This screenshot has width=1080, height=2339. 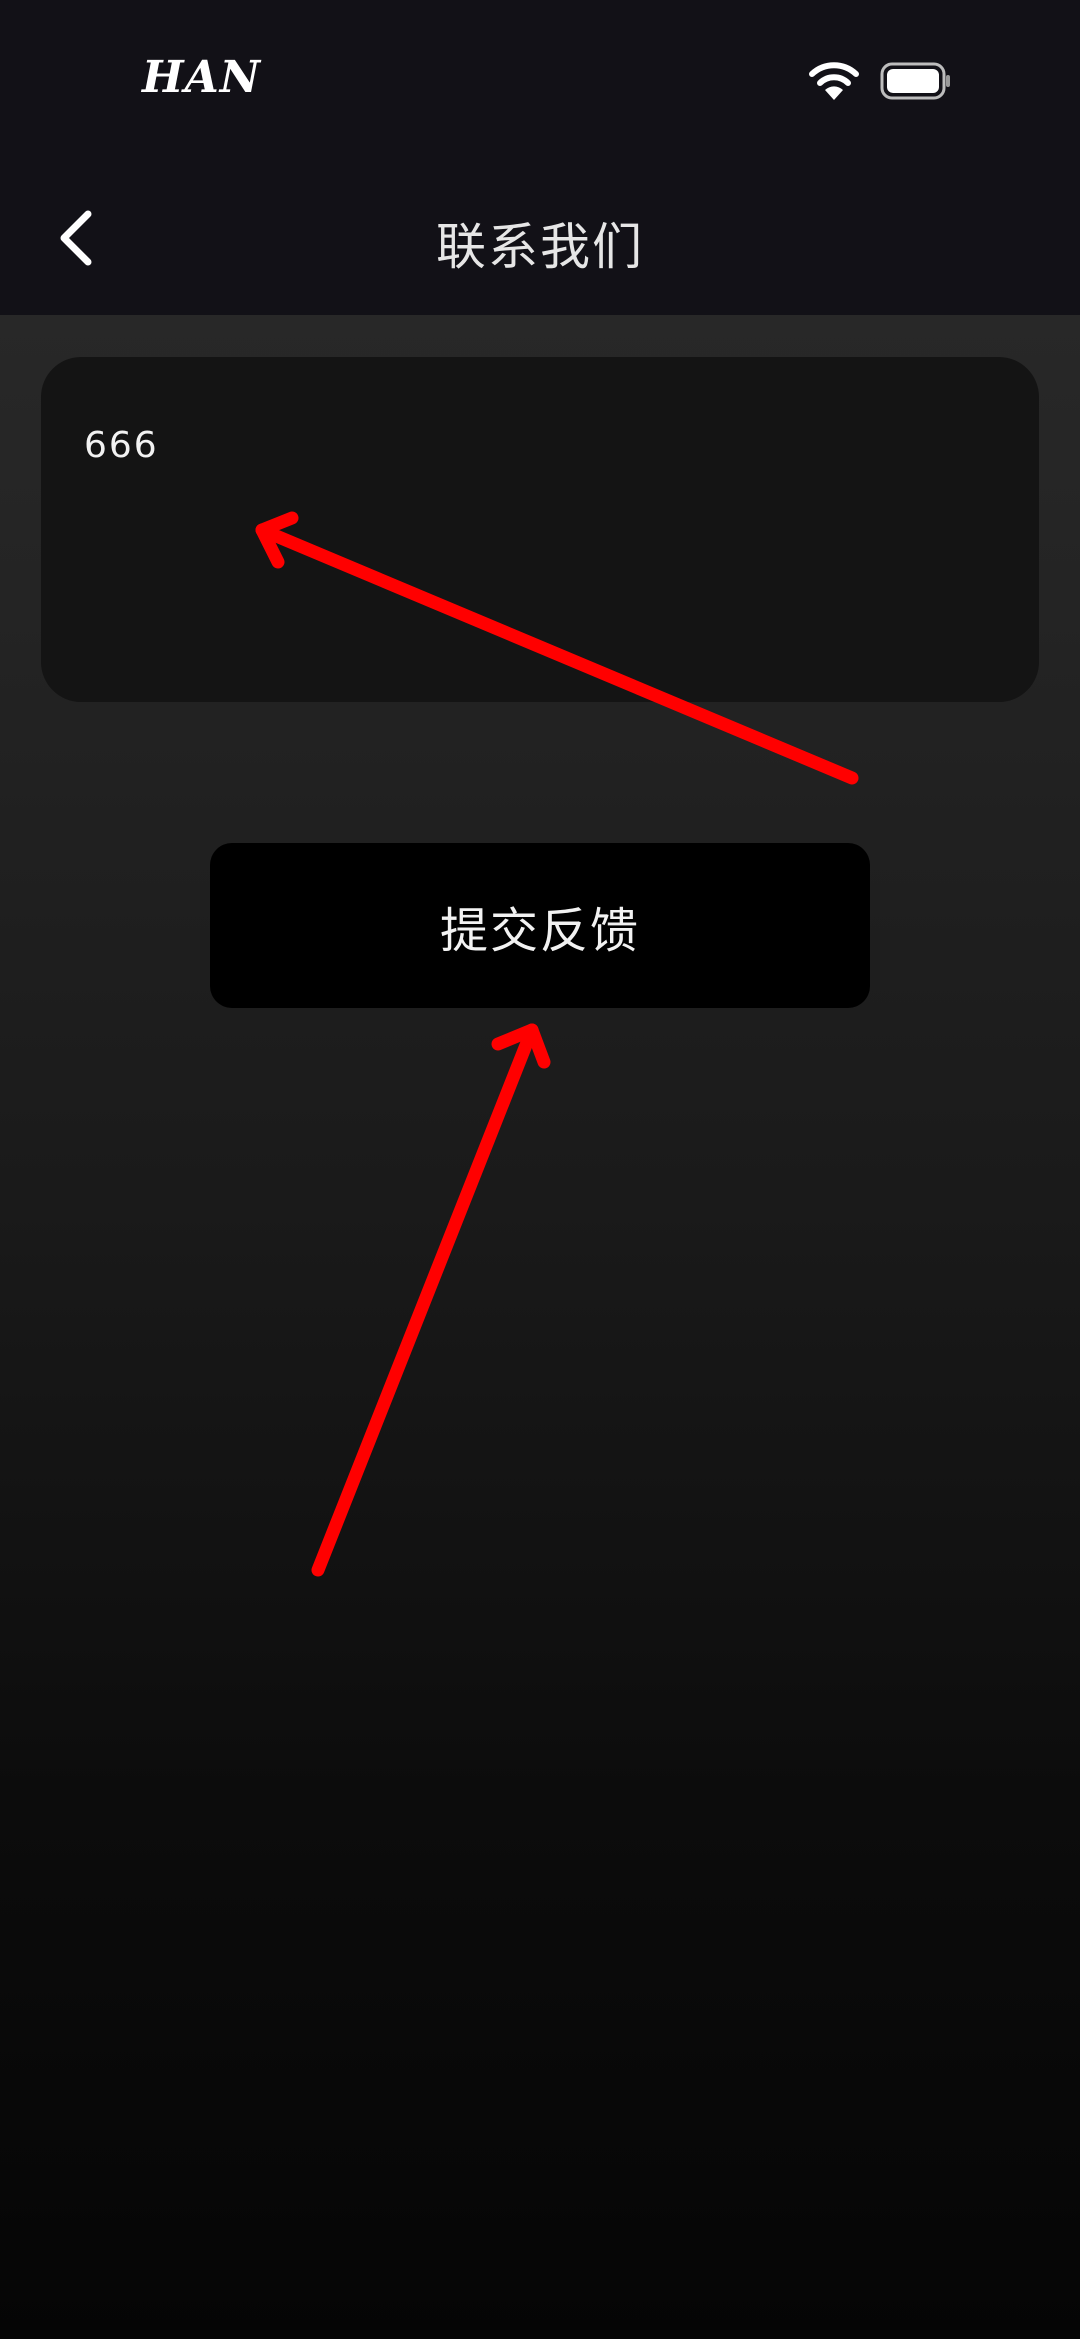 What do you see at coordinates (915, 81) in the screenshot?
I see `battery-icon` at bounding box center [915, 81].